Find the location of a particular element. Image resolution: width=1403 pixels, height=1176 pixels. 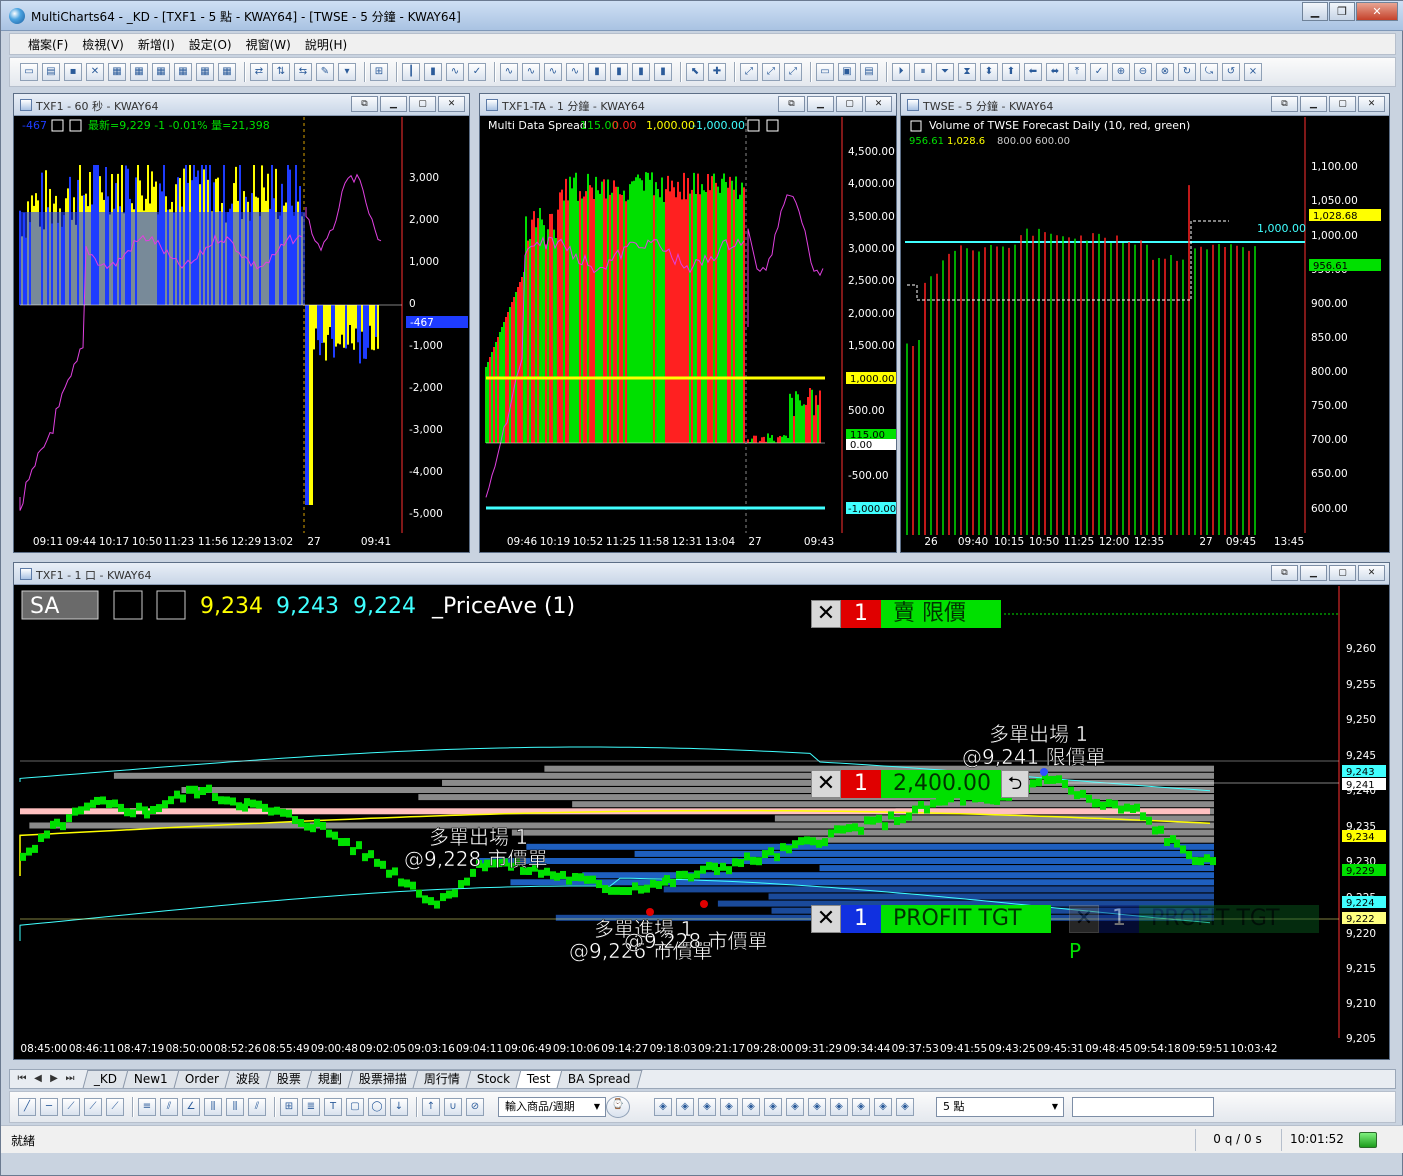

draw-tool-18-icon: ∪ is located at coordinates (453, 1107).